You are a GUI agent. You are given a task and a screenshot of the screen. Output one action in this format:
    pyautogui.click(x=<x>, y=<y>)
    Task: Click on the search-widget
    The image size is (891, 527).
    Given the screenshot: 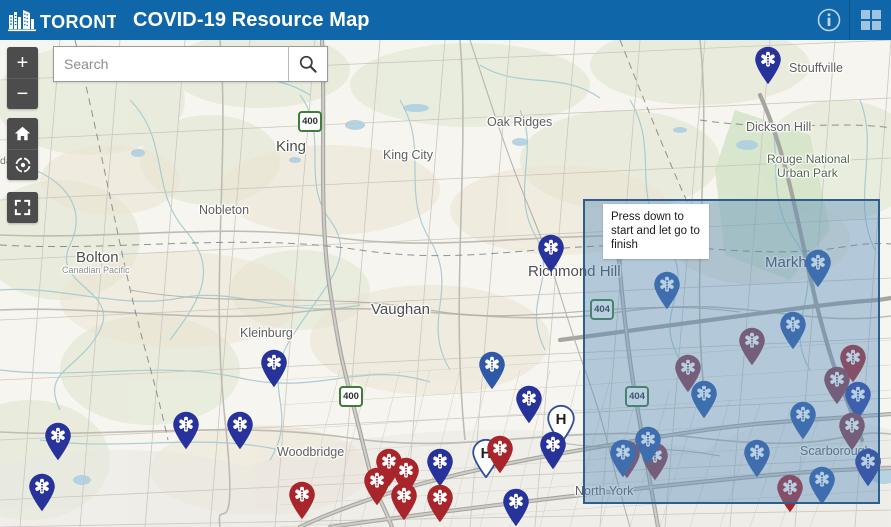 What is the action you would take?
    pyautogui.click(x=190, y=64)
    